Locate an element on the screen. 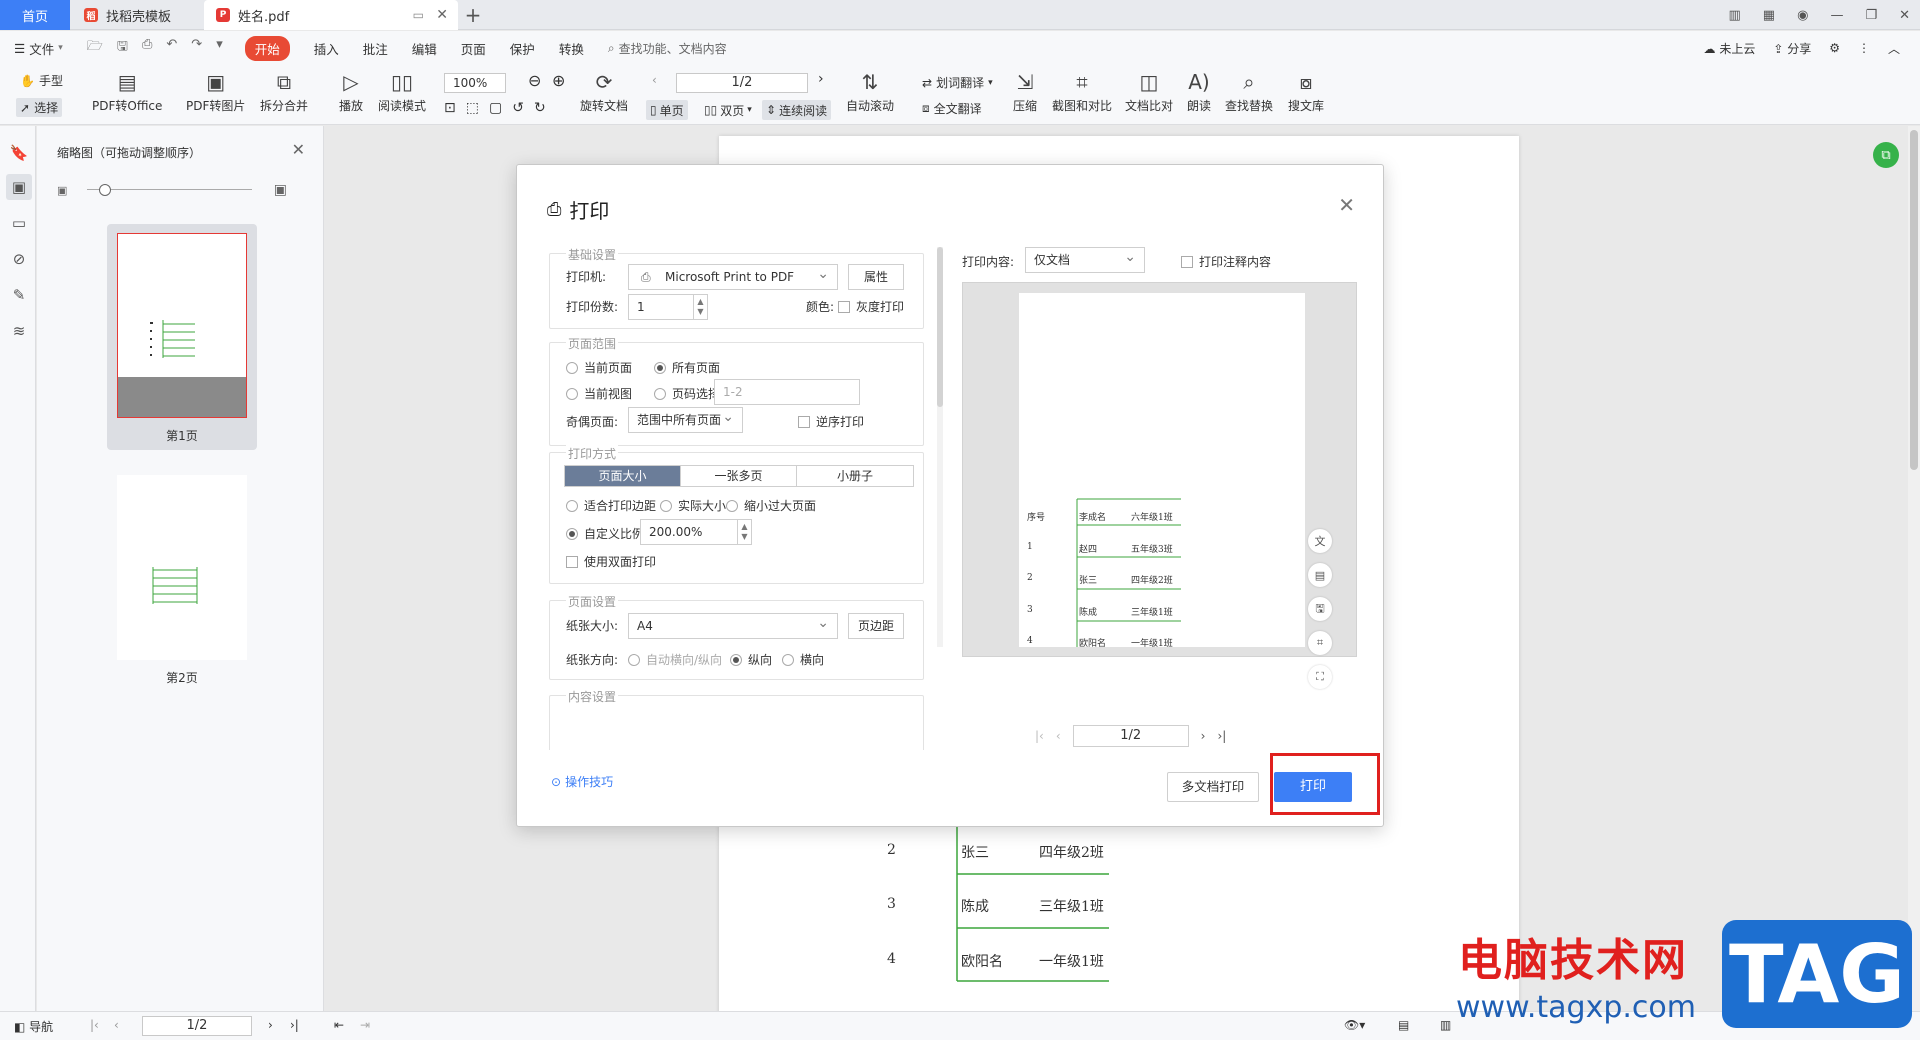  auto-scroll-button: ⇅ 自动滚动 is located at coordinates (870, 91).